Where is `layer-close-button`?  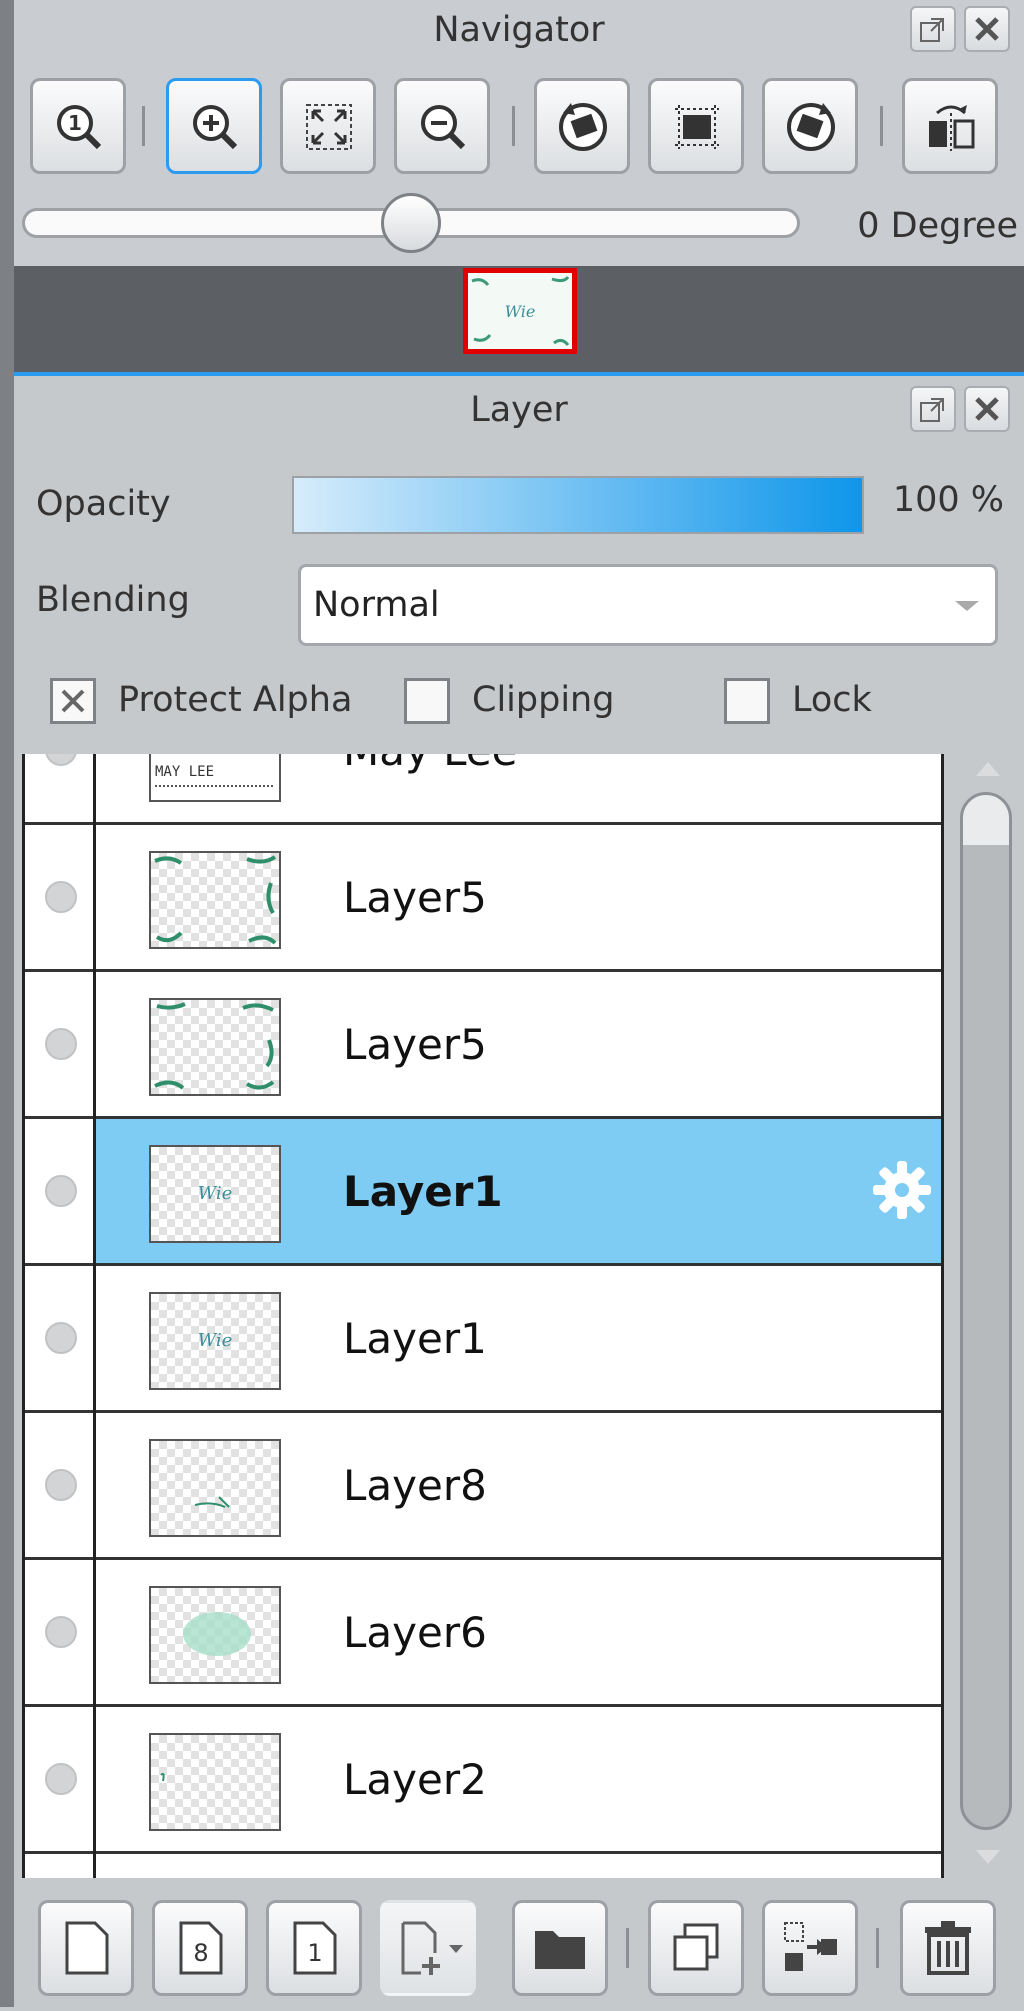 layer-close-button is located at coordinates (987, 409).